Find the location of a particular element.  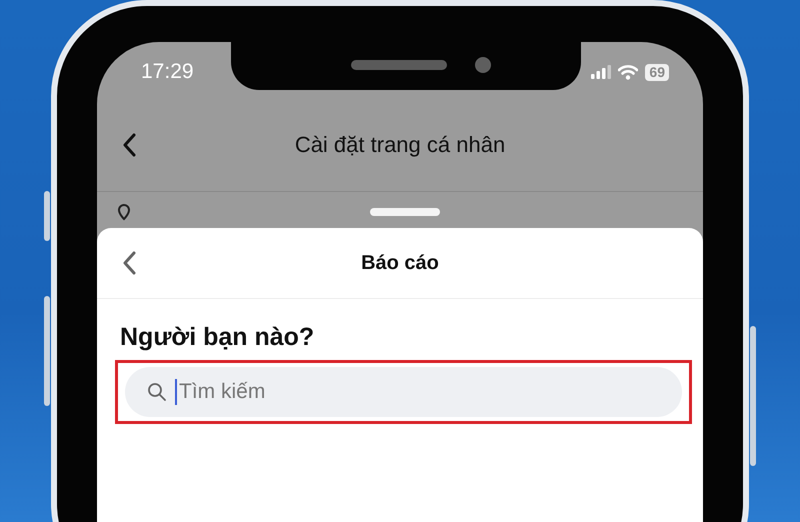

search-field: Tìm kiếm is located at coordinates (403, 392).